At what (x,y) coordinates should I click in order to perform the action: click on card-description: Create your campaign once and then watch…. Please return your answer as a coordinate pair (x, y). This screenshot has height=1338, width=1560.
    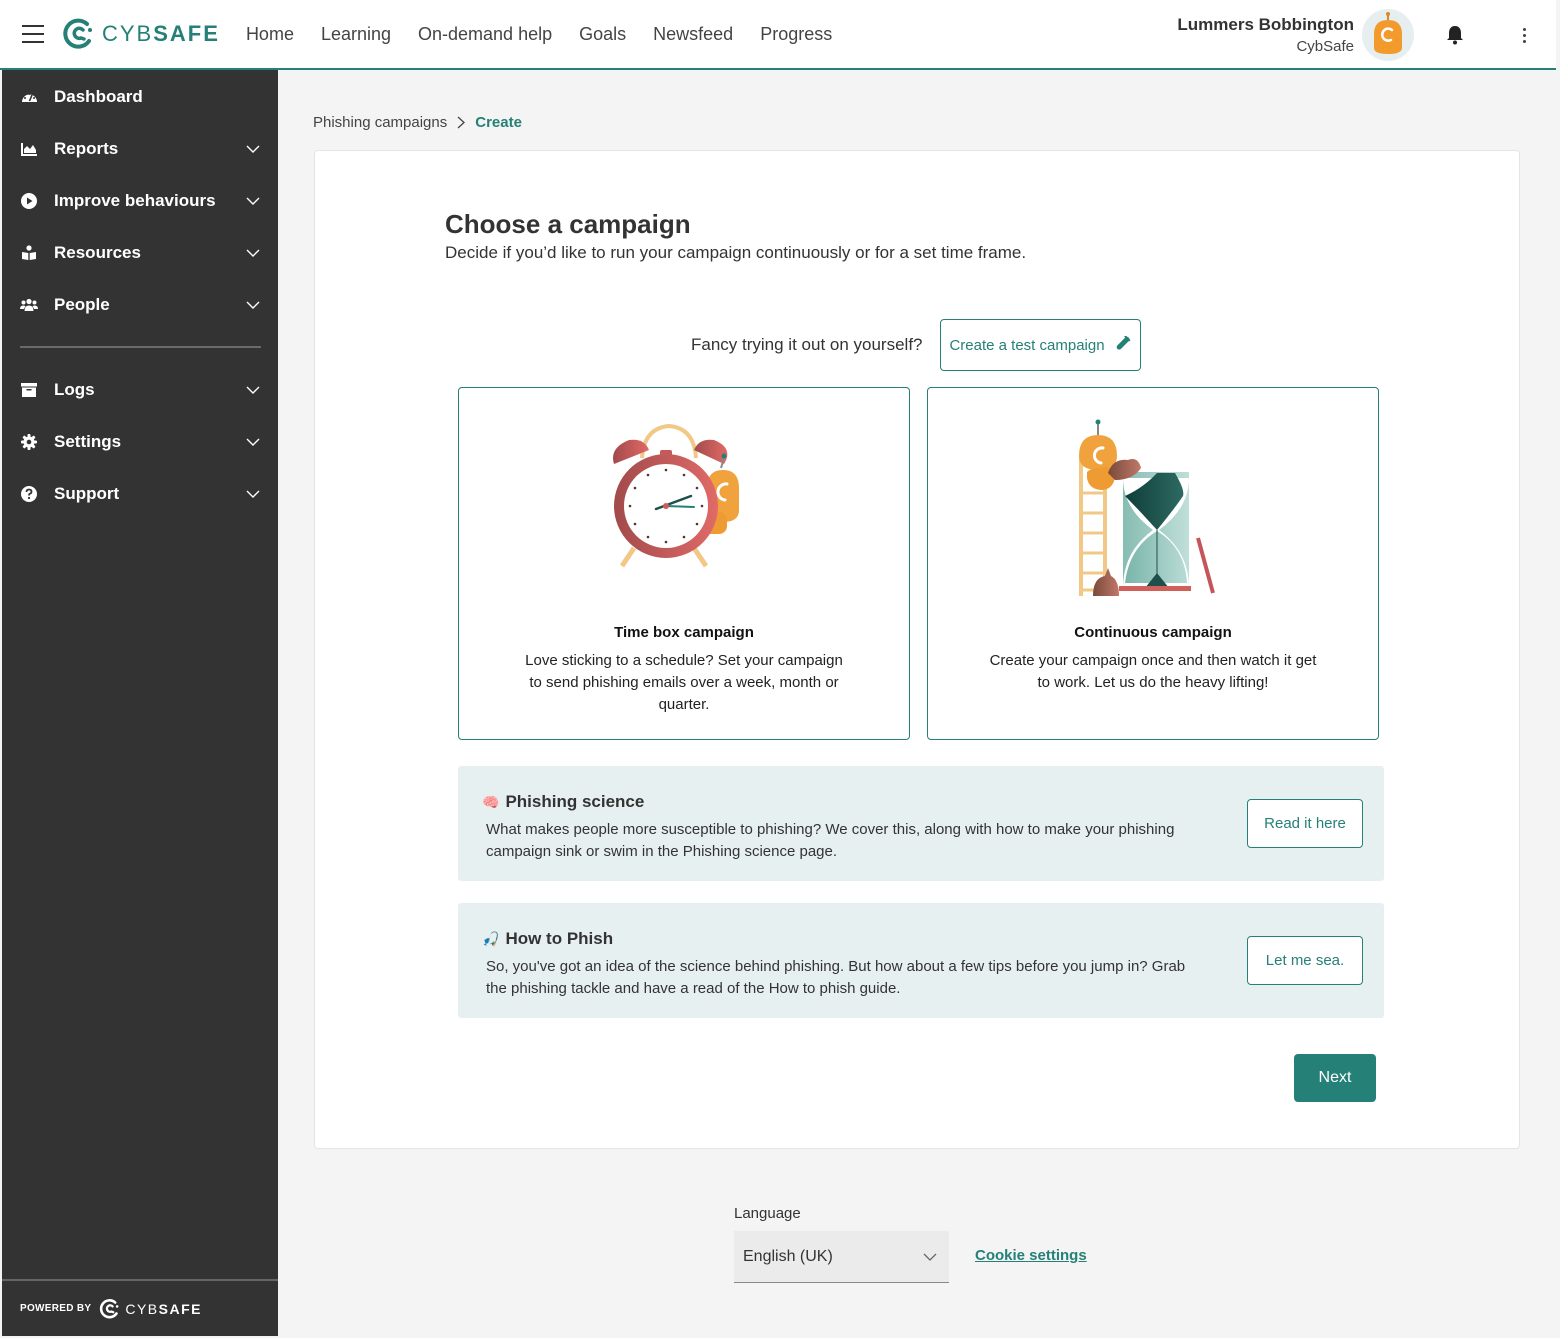
    Looking at the image, I should click on (1153, 671).